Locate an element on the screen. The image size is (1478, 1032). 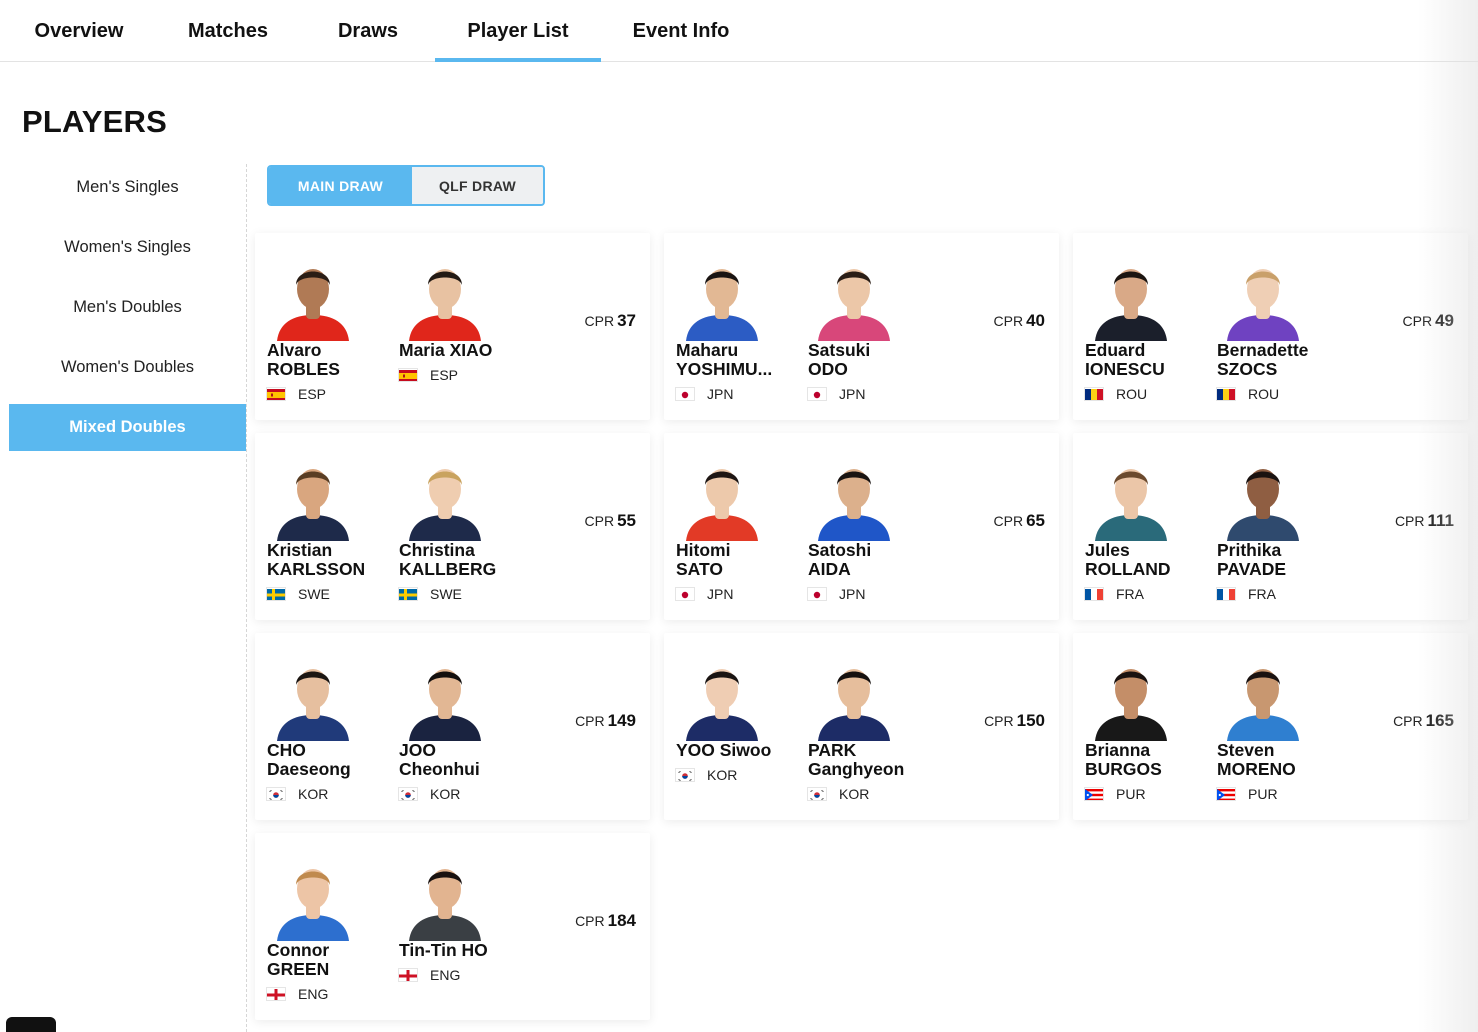
page-title: PLAYERS is located at coordinates (94, 121).